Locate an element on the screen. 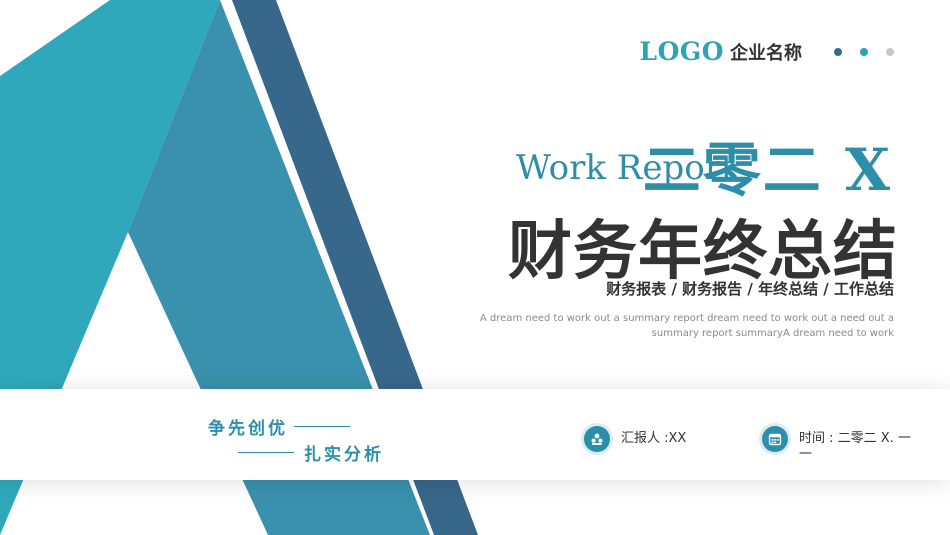  header-logo-row: LOGO 企业名称 is located at coordinates (767, 51).